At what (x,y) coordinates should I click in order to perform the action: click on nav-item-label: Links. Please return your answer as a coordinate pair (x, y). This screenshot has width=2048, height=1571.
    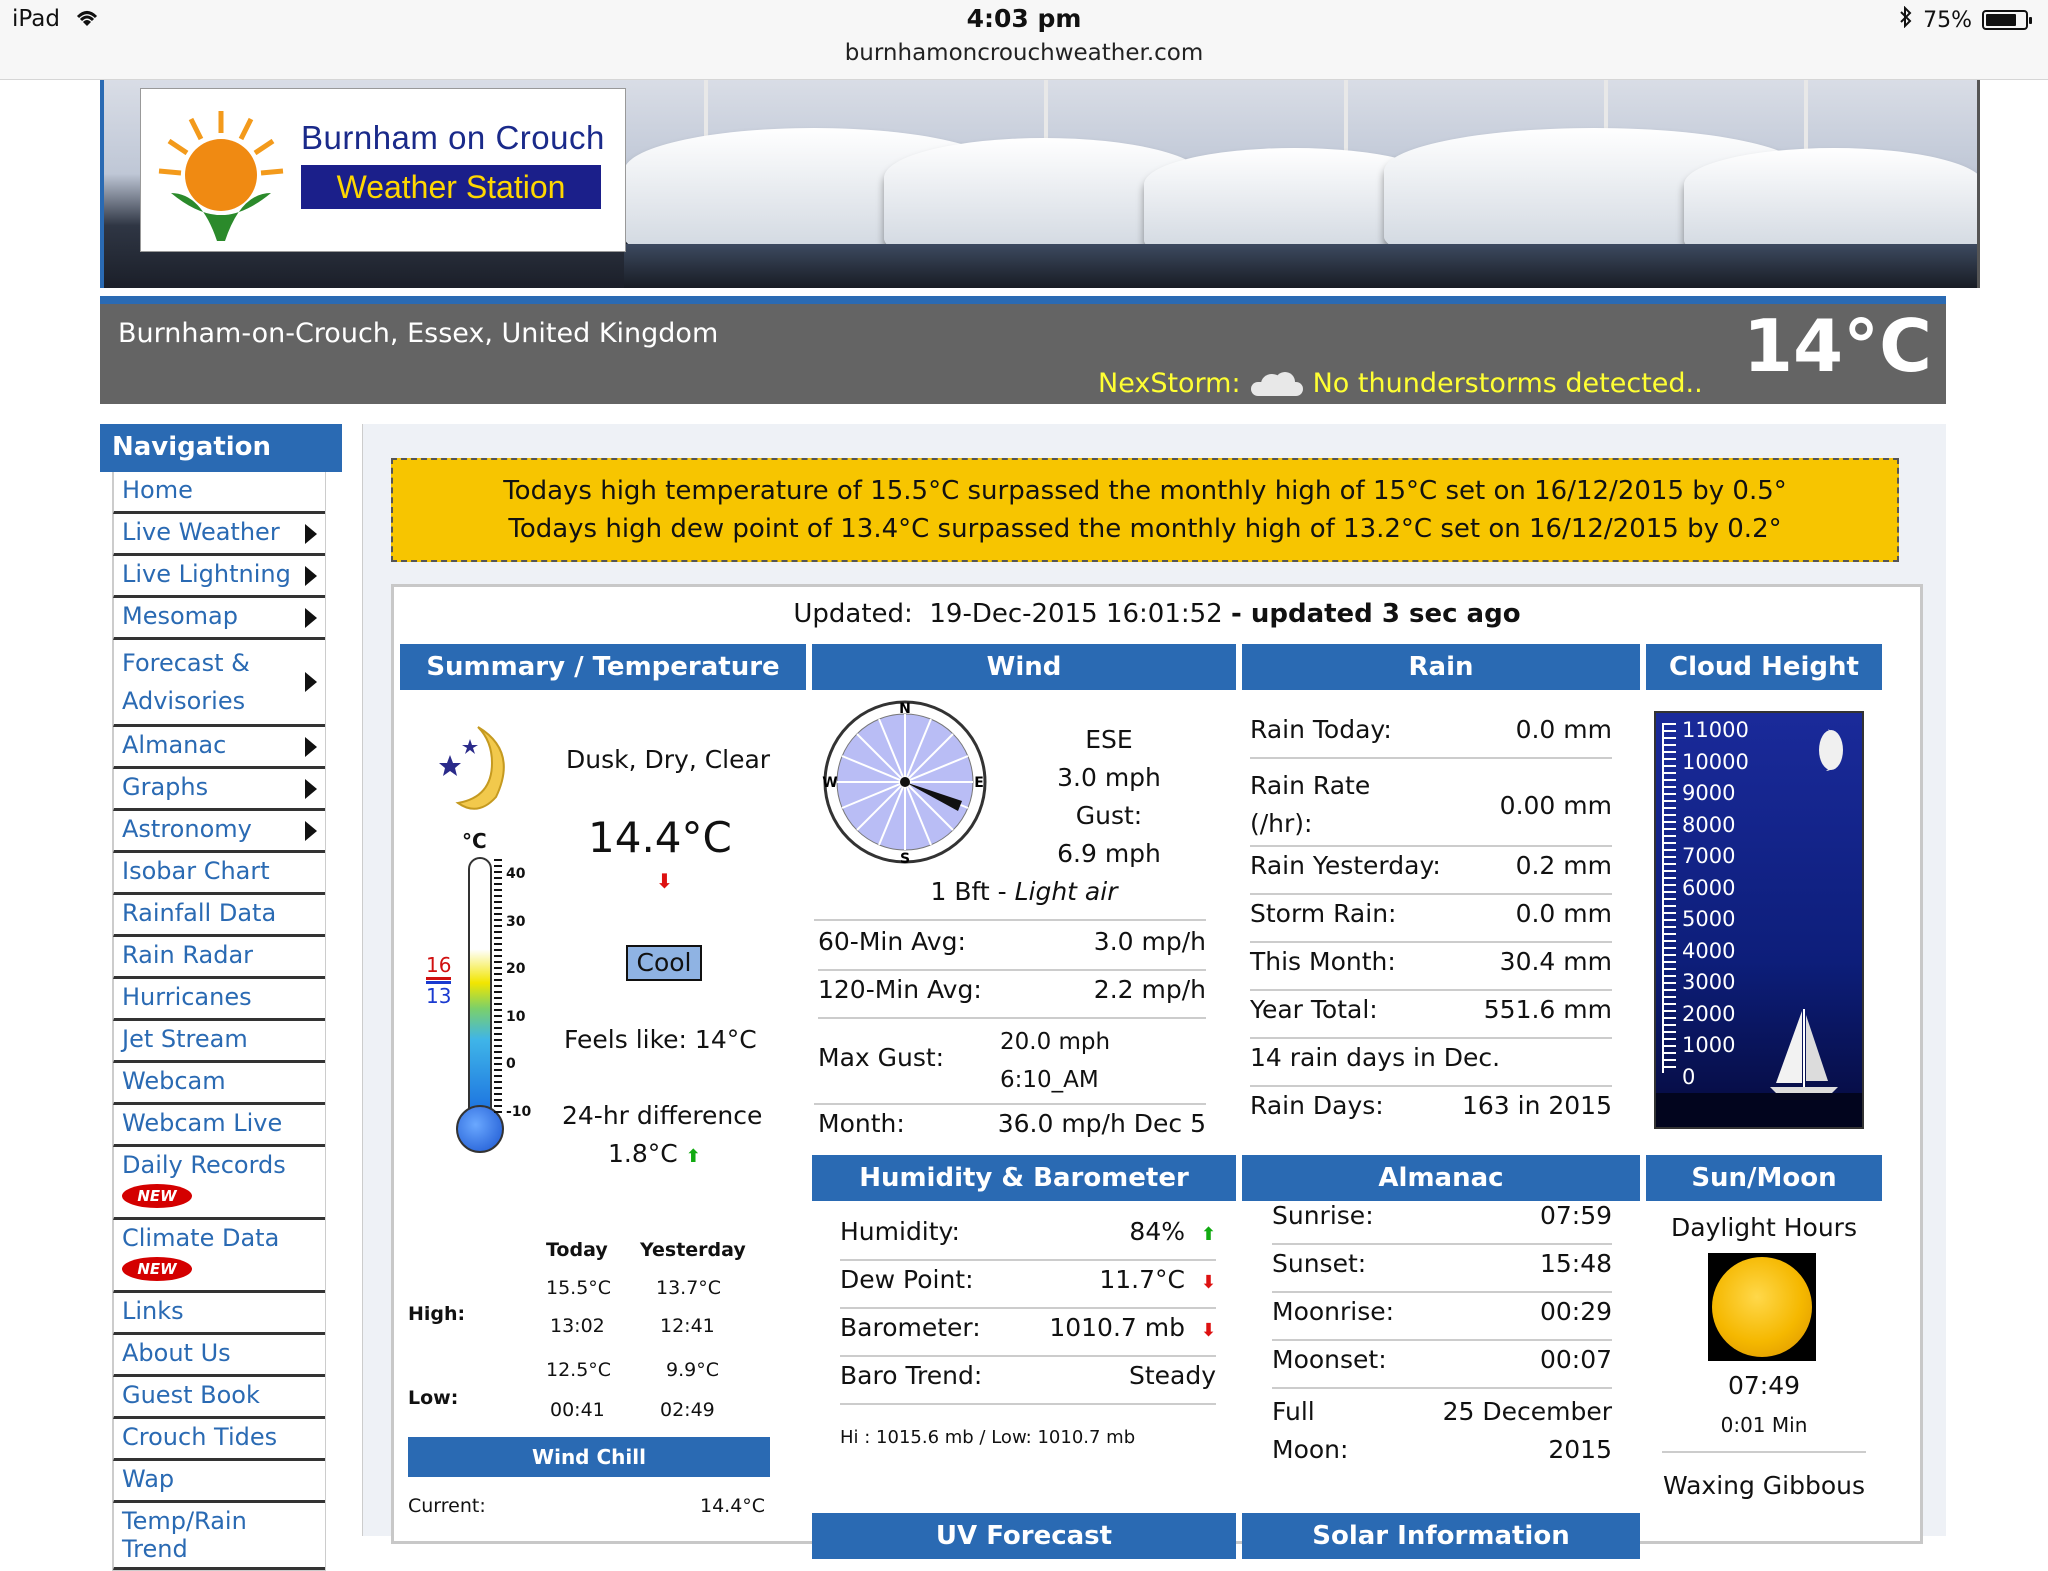
    Looking at the image, I should click on (153, 1311).